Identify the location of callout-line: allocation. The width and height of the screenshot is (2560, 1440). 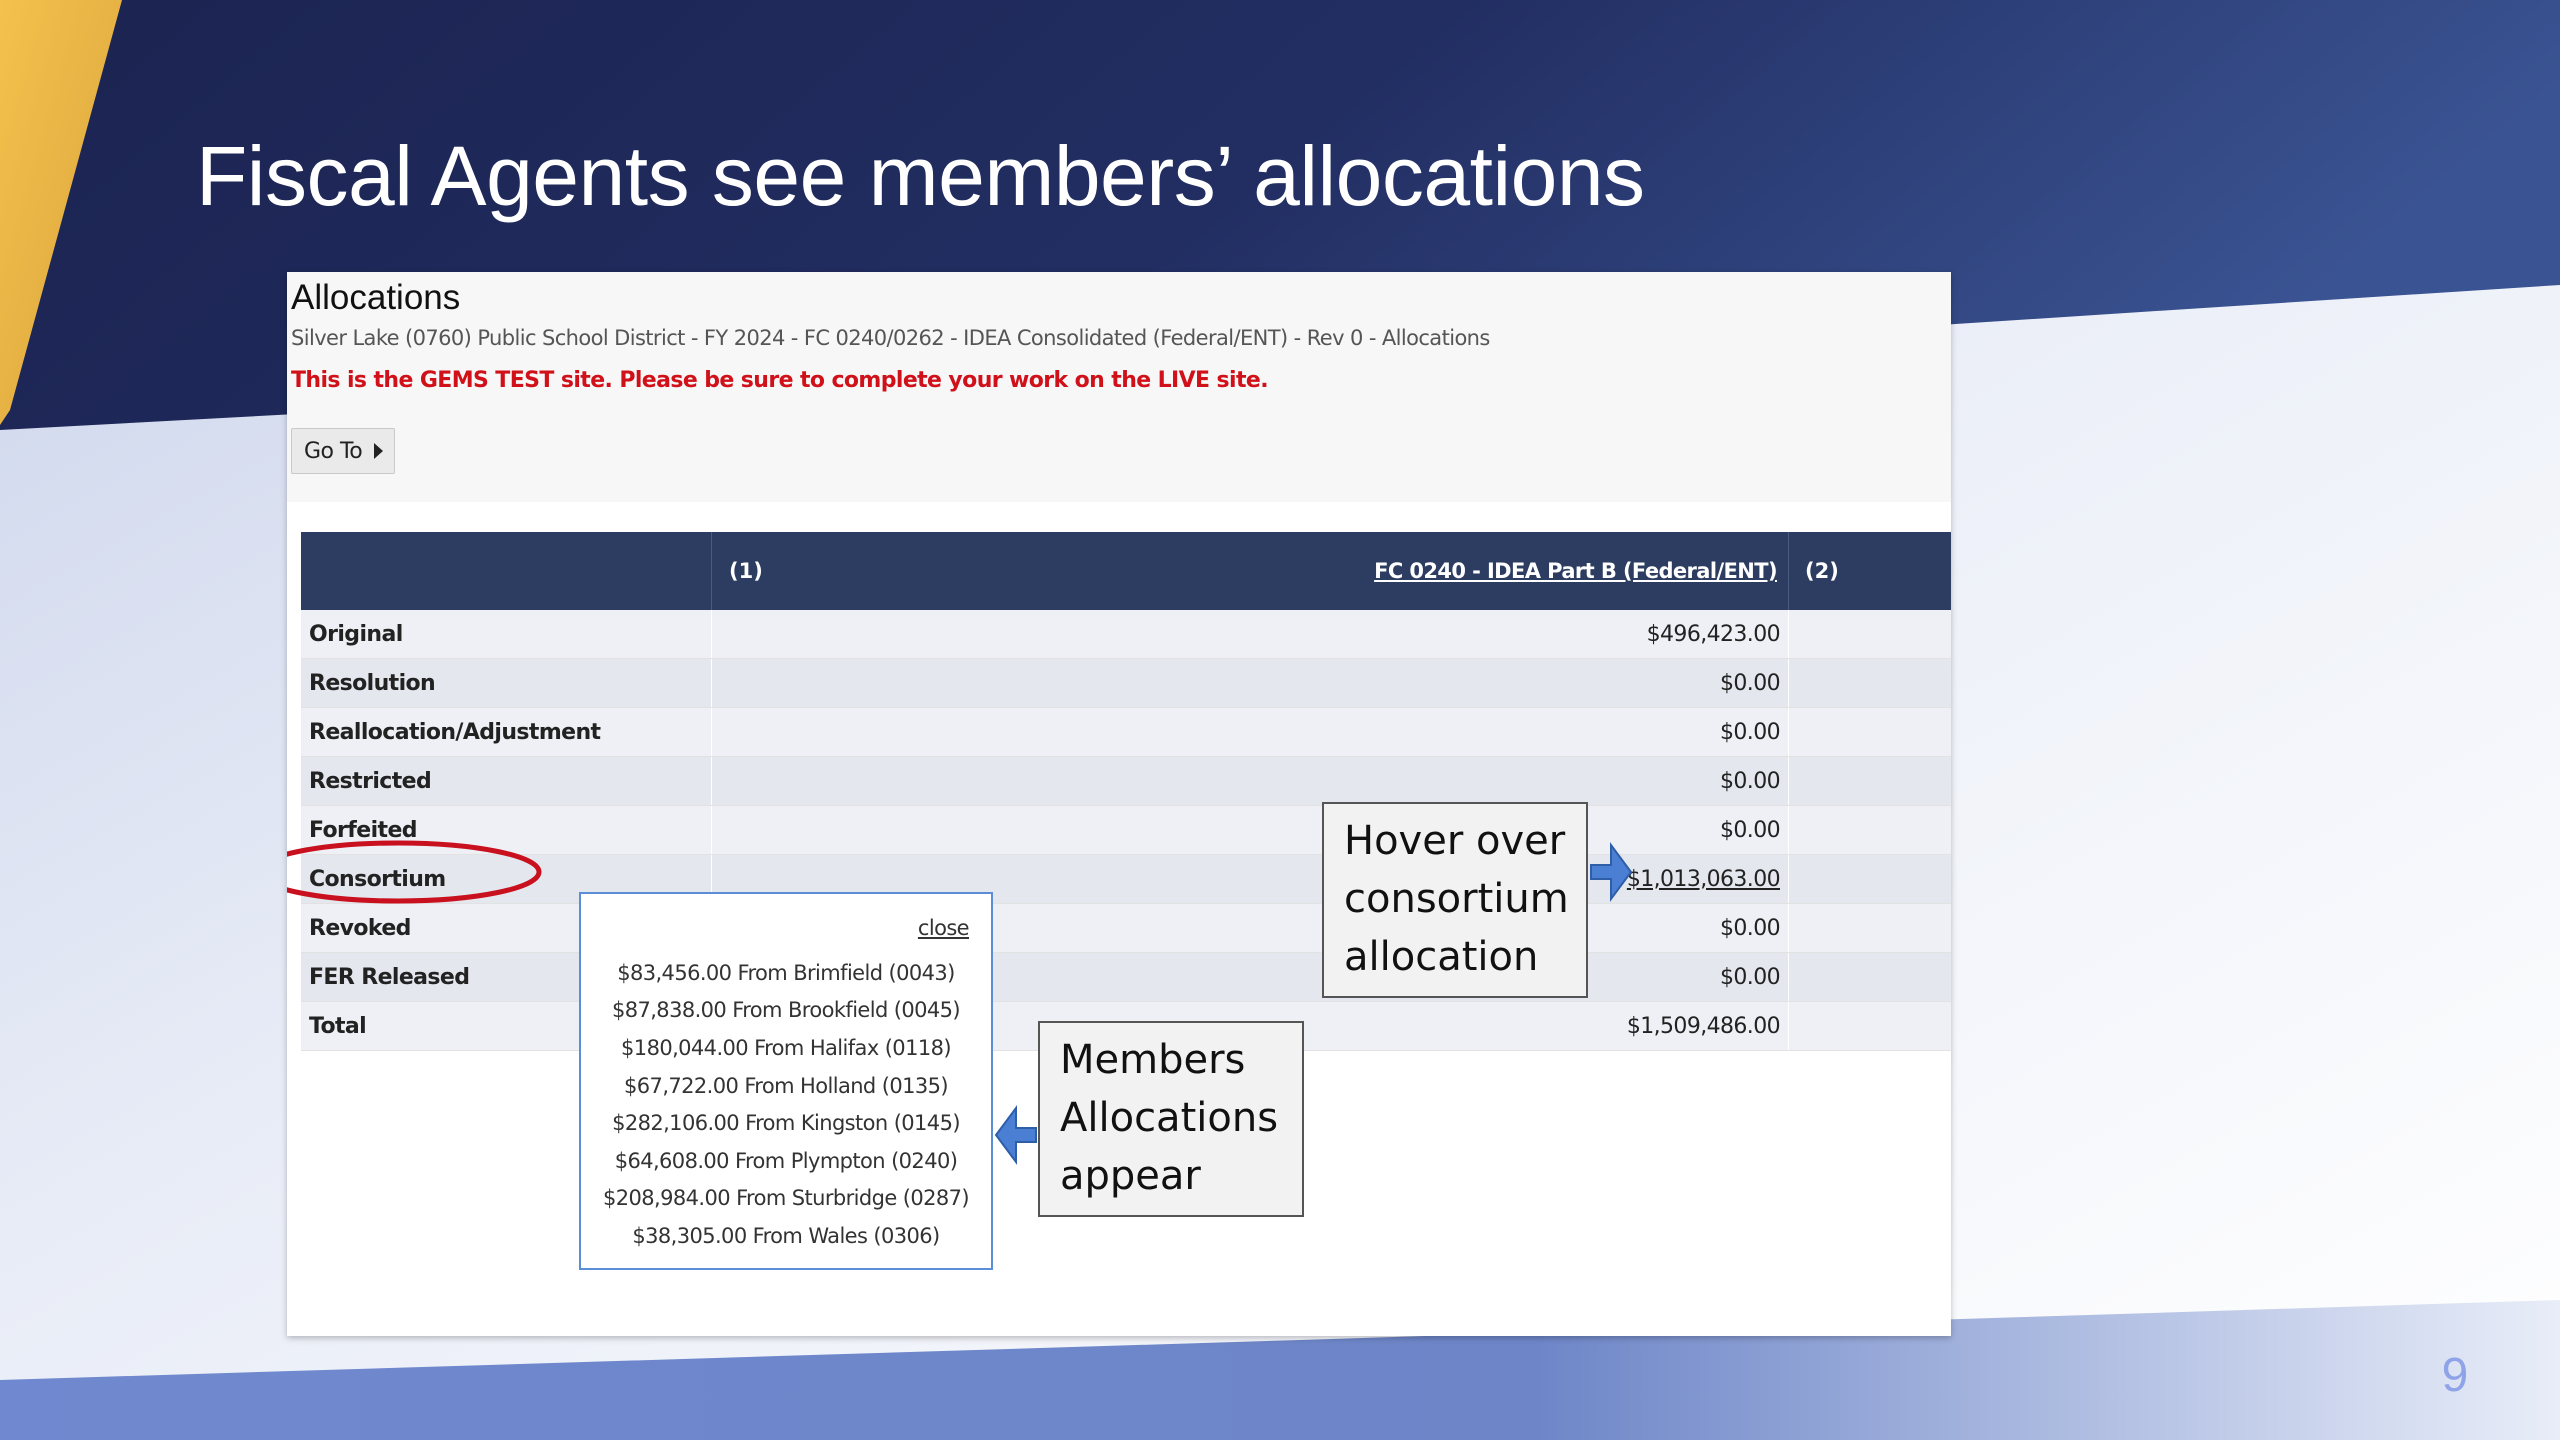
(1441, 957).